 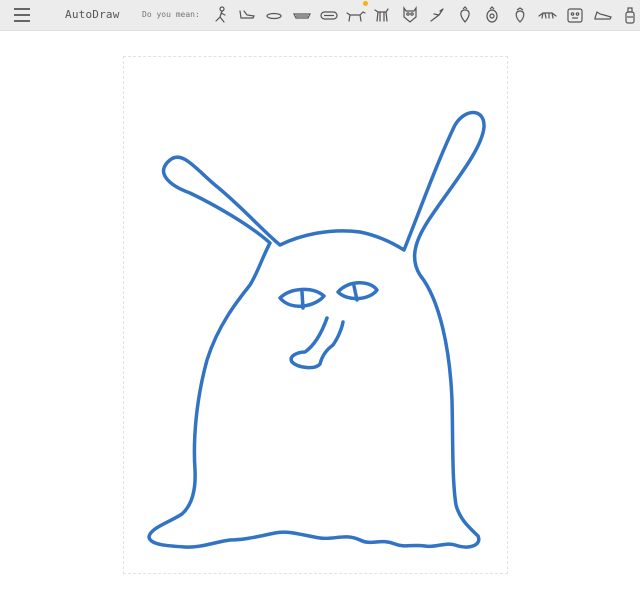 What do you see at coordinates (437, 15) in the screenshot?
I see `suggestion-plant-icon` at bounding box center [437, 15].